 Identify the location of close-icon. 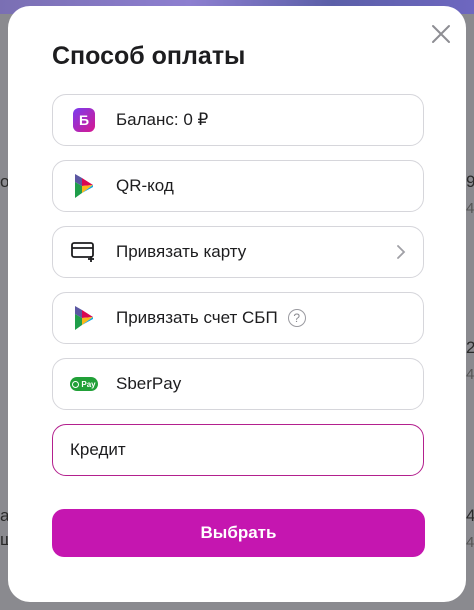
(441, 34).